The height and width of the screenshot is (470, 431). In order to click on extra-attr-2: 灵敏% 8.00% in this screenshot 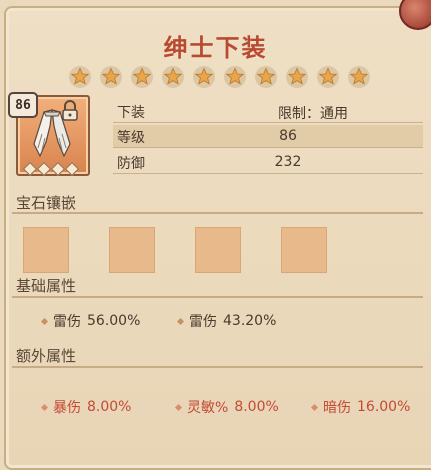, I will do `click(226, 407)`.